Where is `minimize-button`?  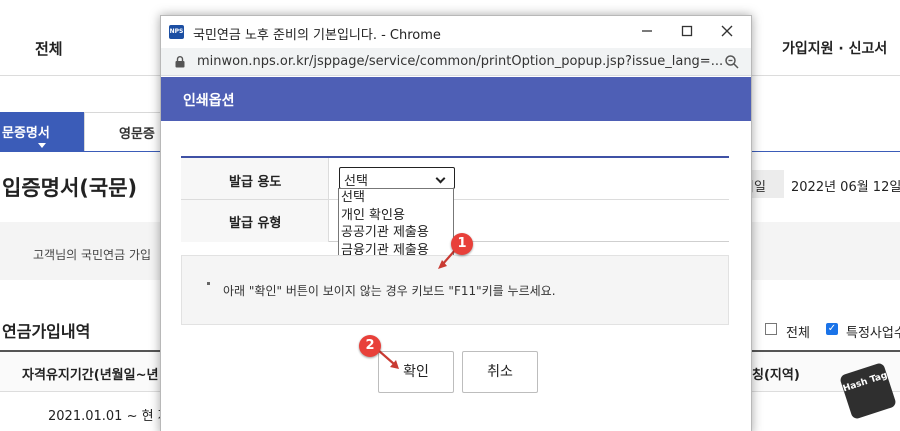
minimize-button is located at coordinates (647, 32).